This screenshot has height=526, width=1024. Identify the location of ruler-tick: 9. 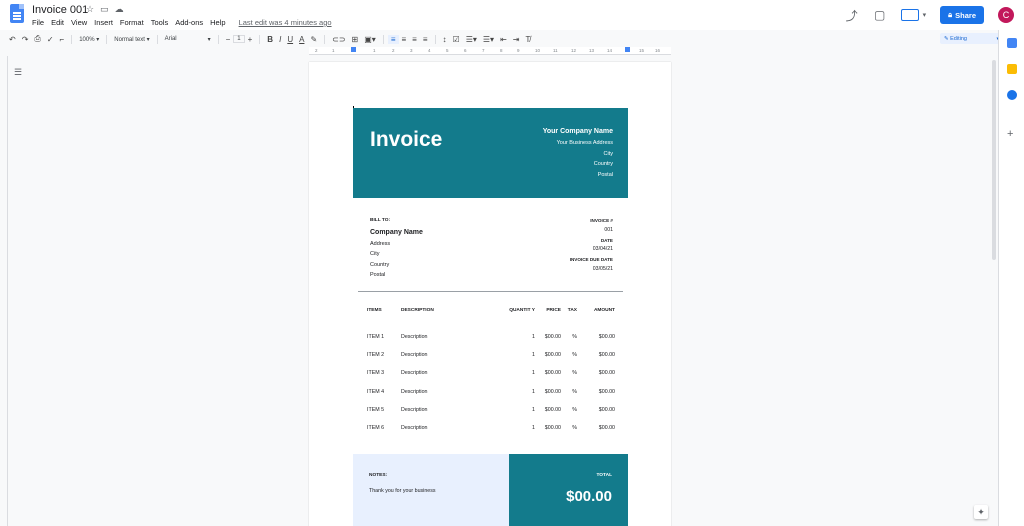
(518, 50).